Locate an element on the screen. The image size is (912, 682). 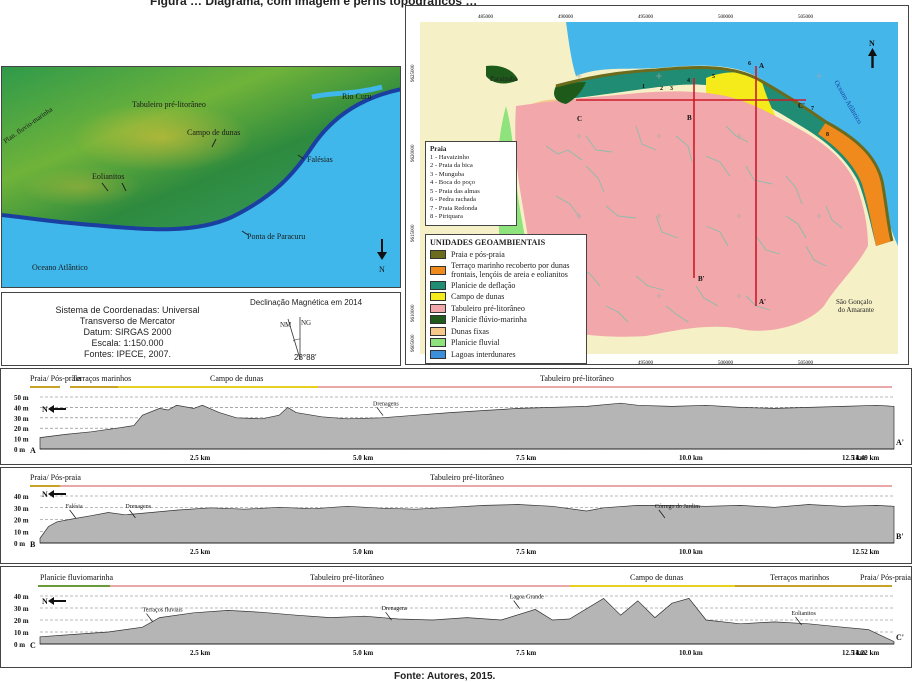
profile-x-end: 14.49 km is located at coordinates (865, 458).